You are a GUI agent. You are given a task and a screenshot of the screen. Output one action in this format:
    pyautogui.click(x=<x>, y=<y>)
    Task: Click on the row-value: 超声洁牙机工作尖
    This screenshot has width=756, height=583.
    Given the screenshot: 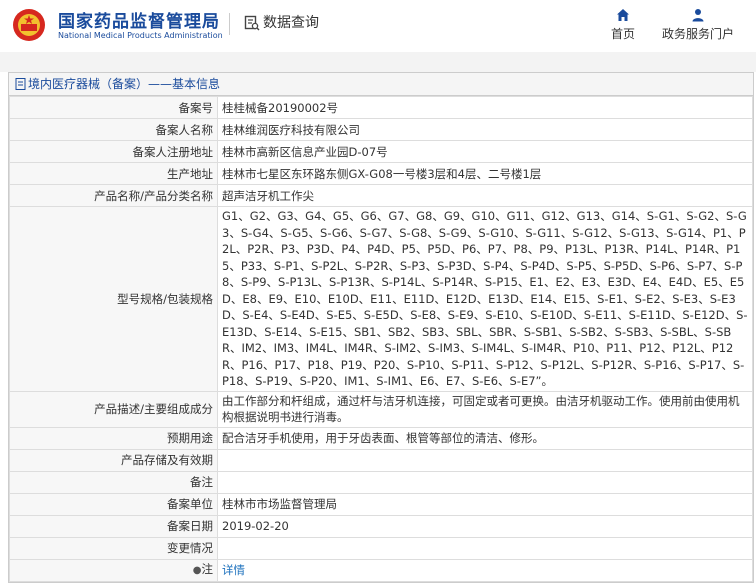 What is the action you would take?
    pyautogui.click(x=485, y=195)
    